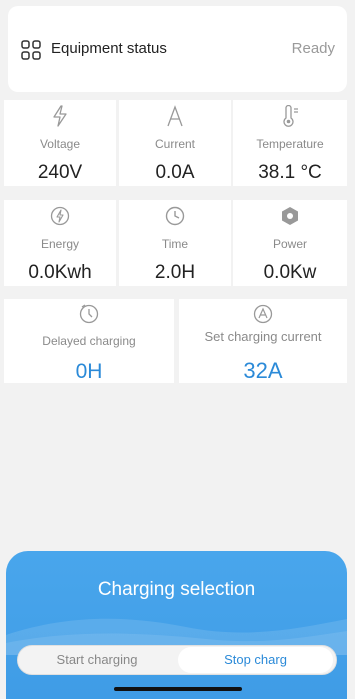 The image size is (355, 699). I want to click on current-value: 0.0A, so click(175, 172).